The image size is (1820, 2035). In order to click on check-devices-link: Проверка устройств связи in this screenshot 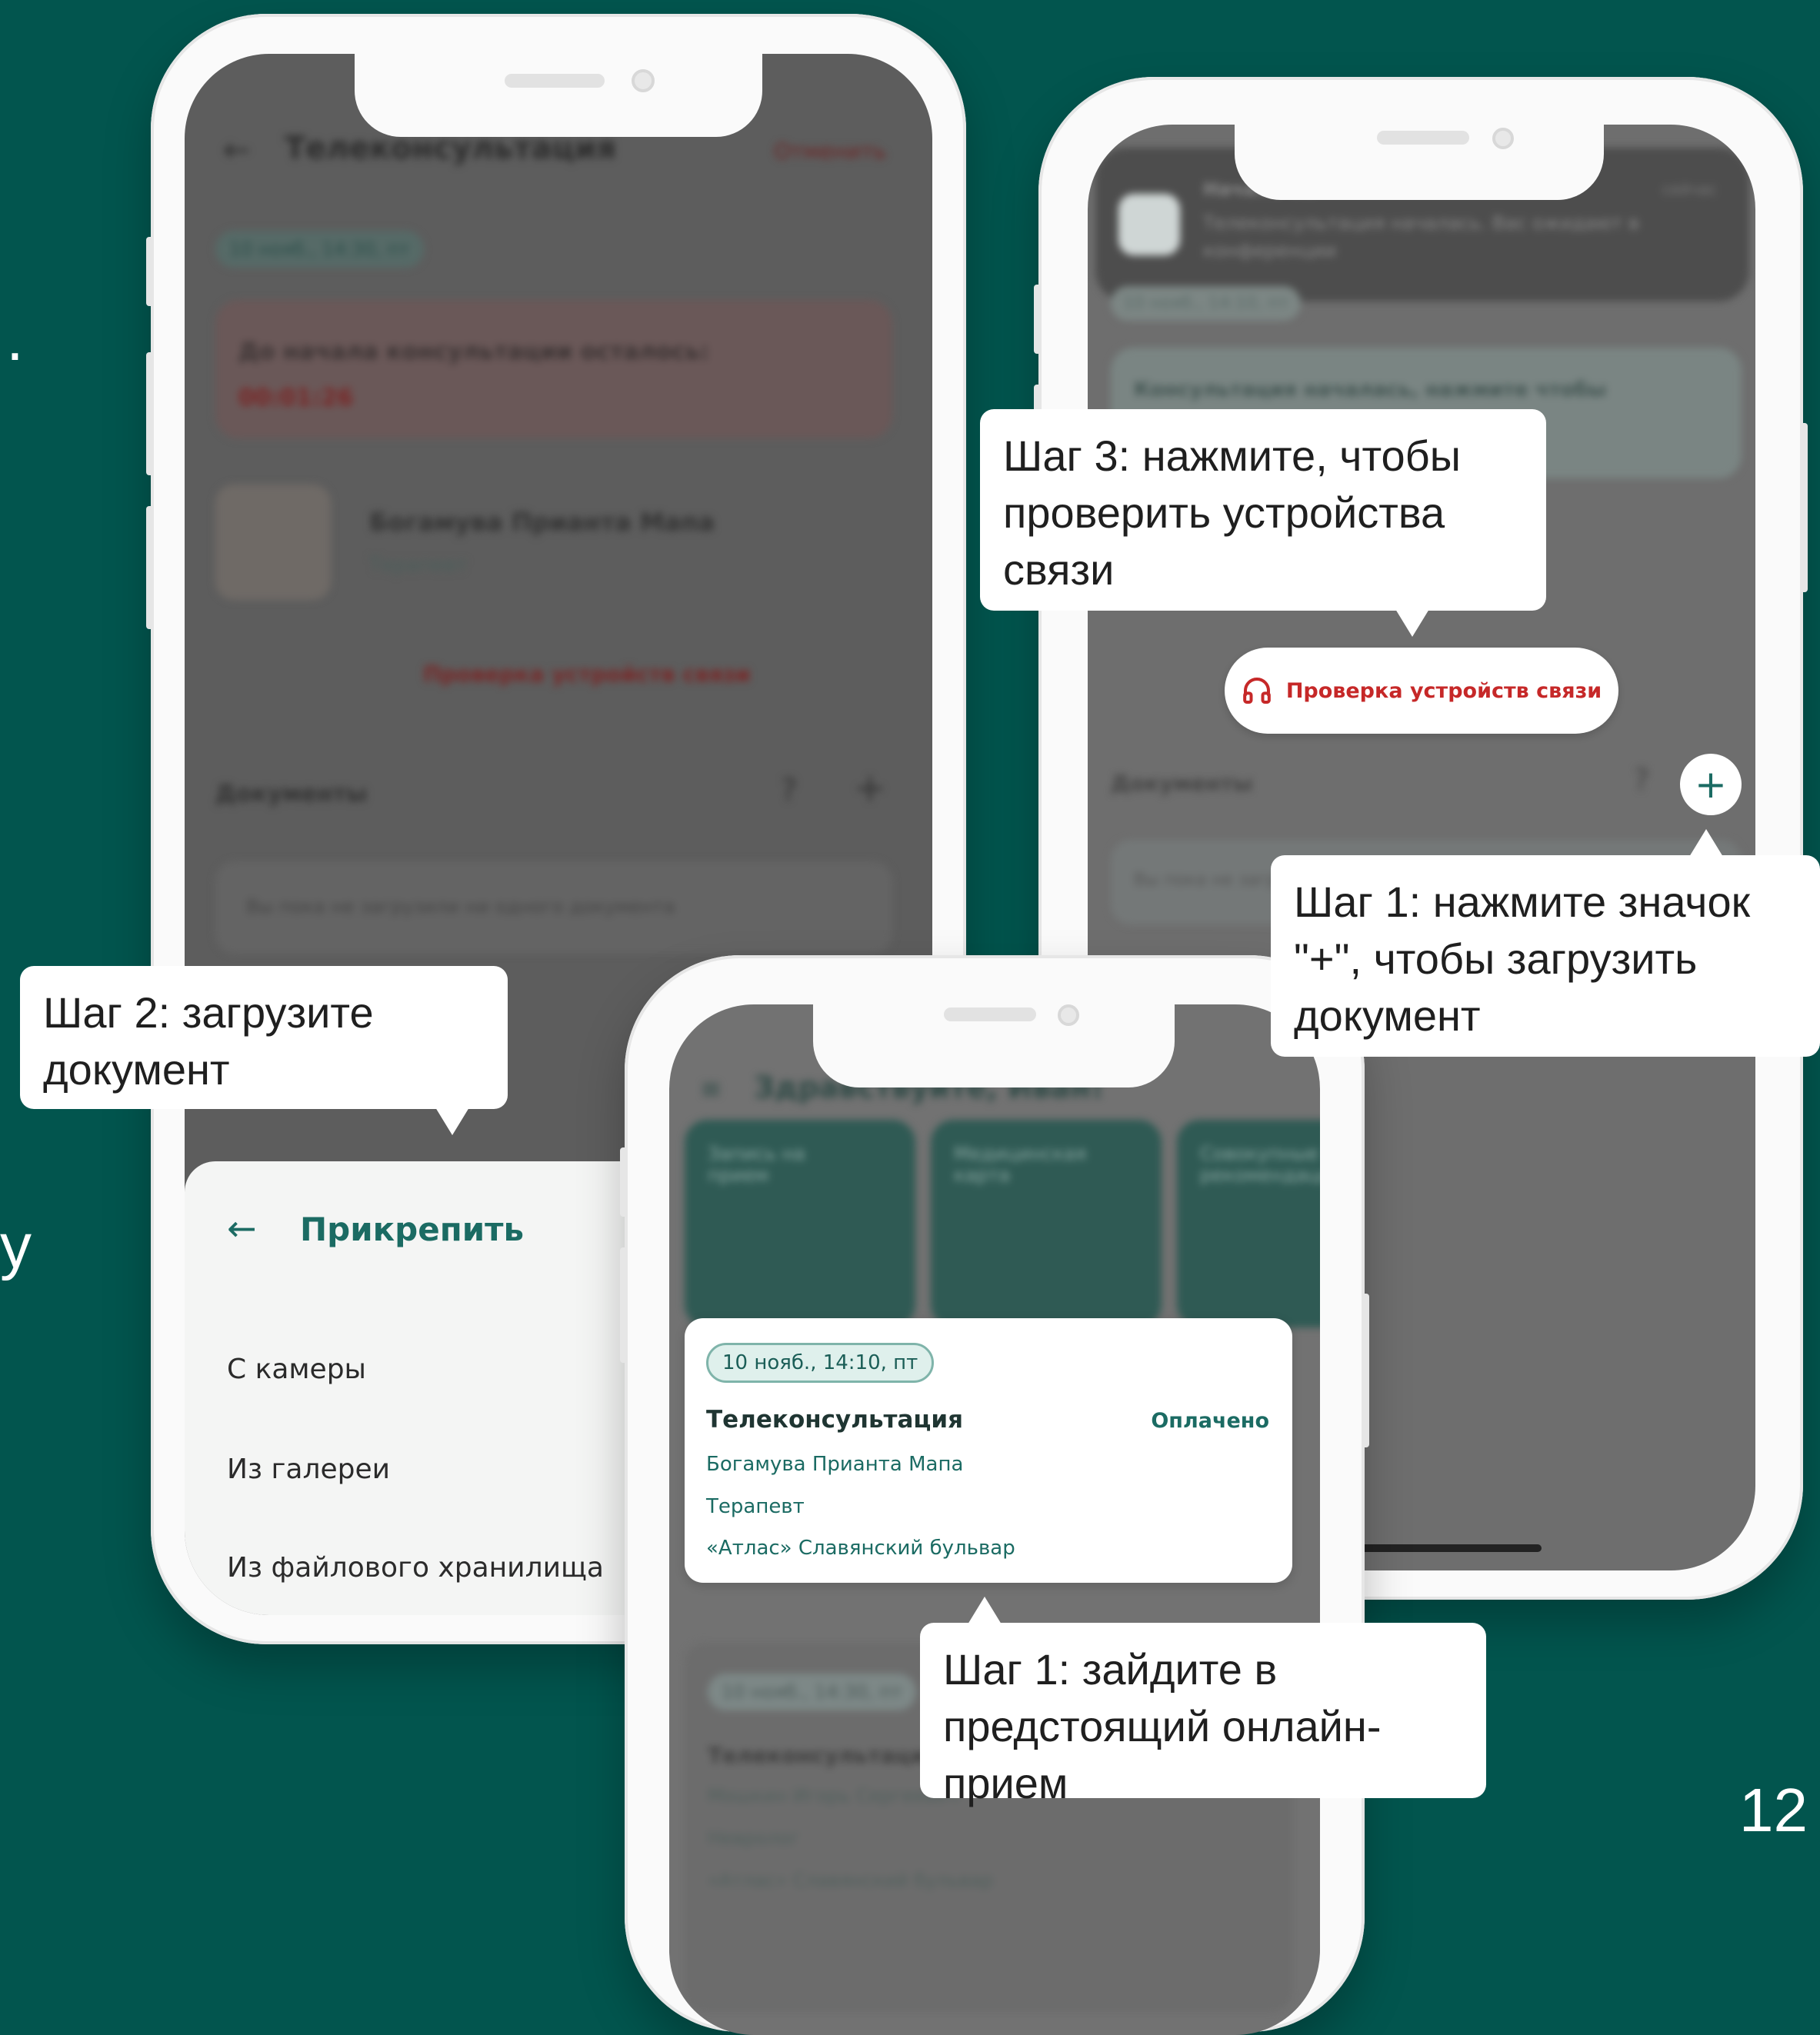, I will do `click(587, 674)`.